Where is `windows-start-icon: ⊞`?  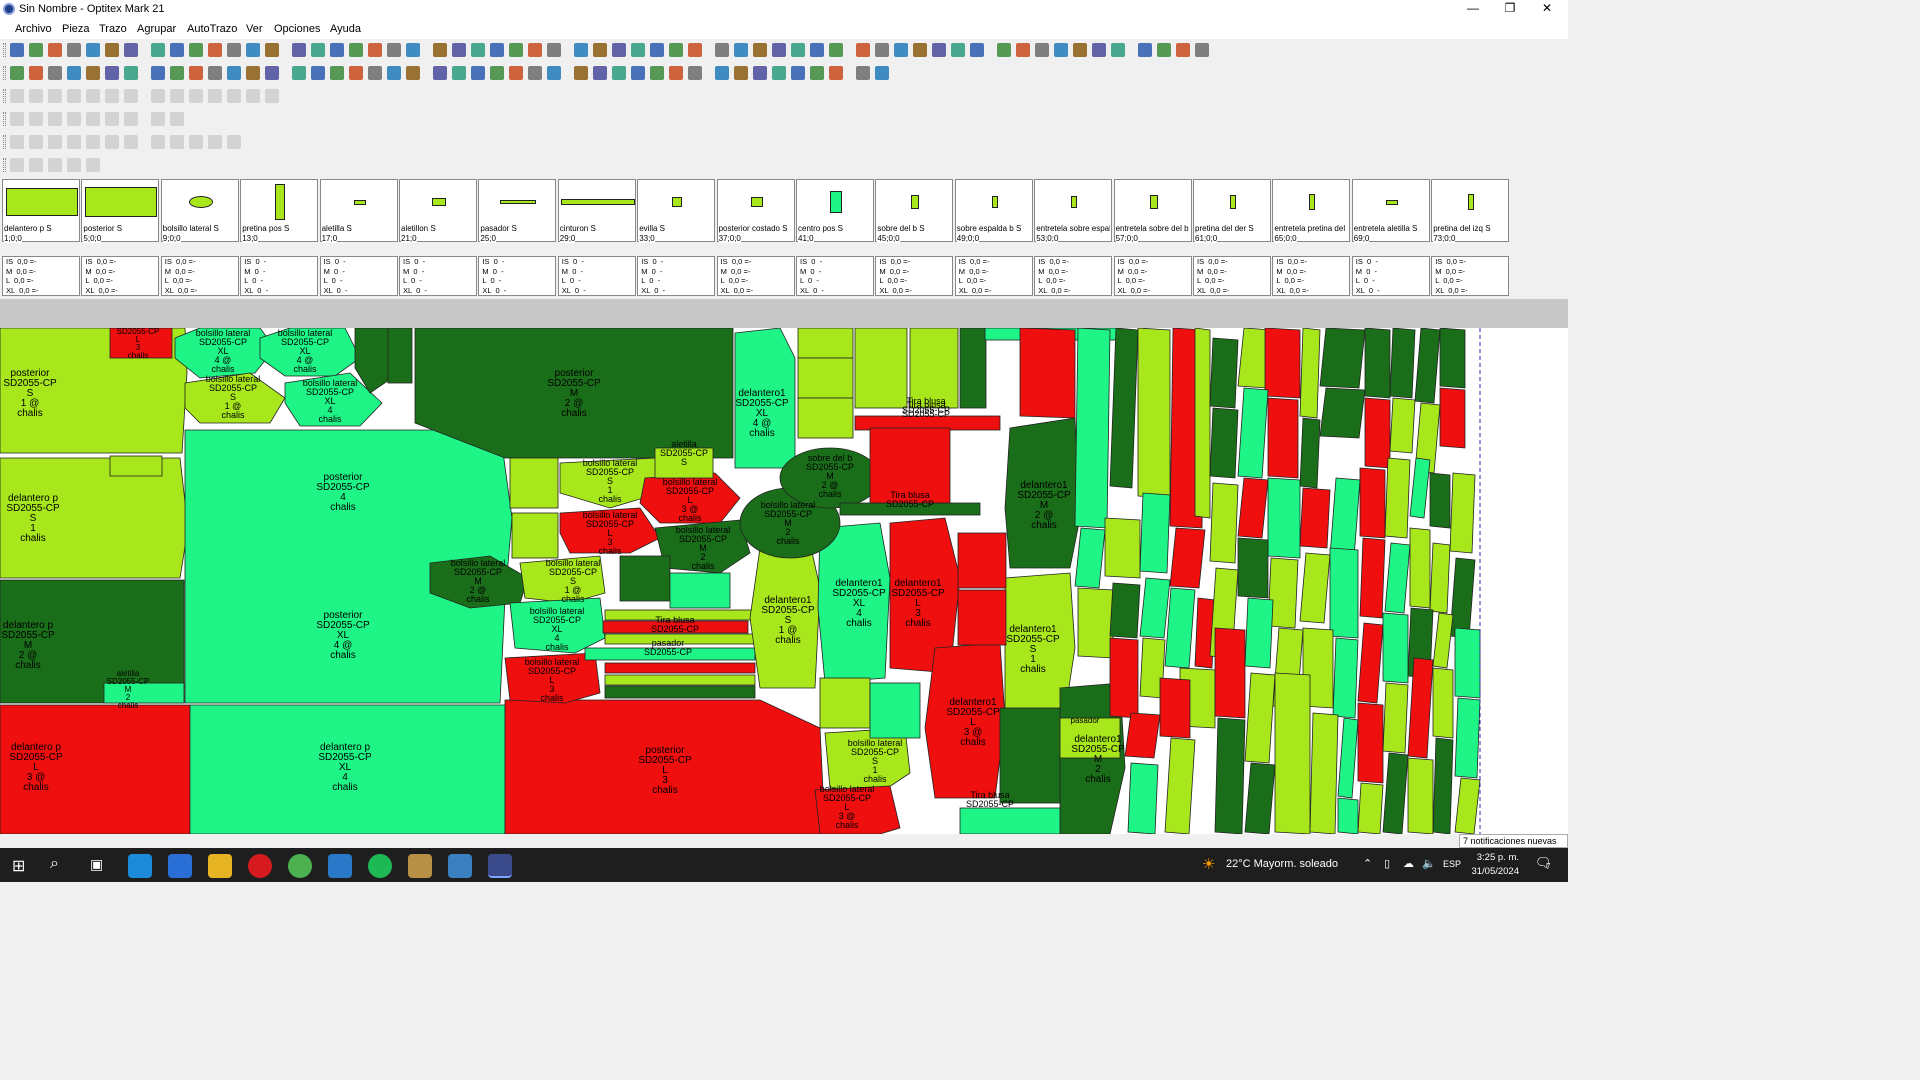
windows-start-icon: ⊞ is located at coordinates (18, 866).